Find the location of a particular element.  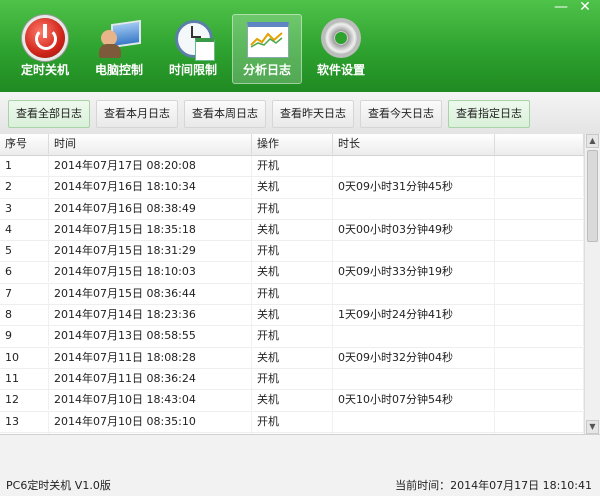

scroll-down-icon: ▼ is located at coordinates (592, 427).